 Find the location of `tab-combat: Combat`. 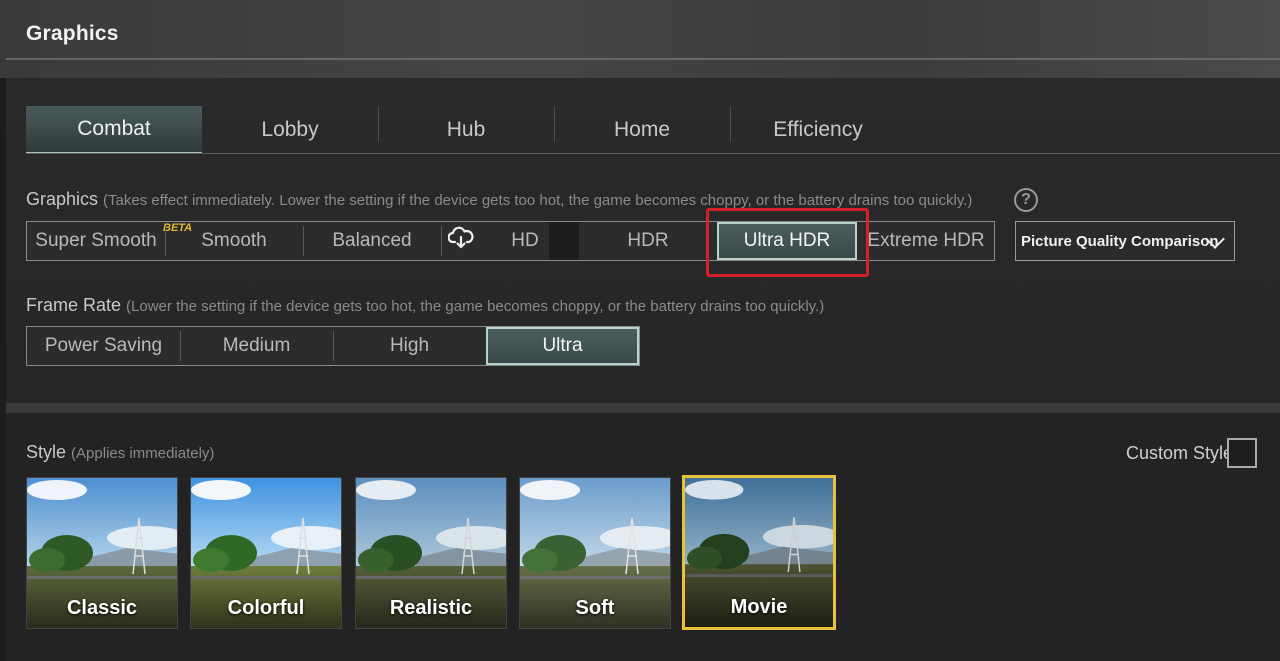

tab-combat: Combat is located at coordinates (114, 130).